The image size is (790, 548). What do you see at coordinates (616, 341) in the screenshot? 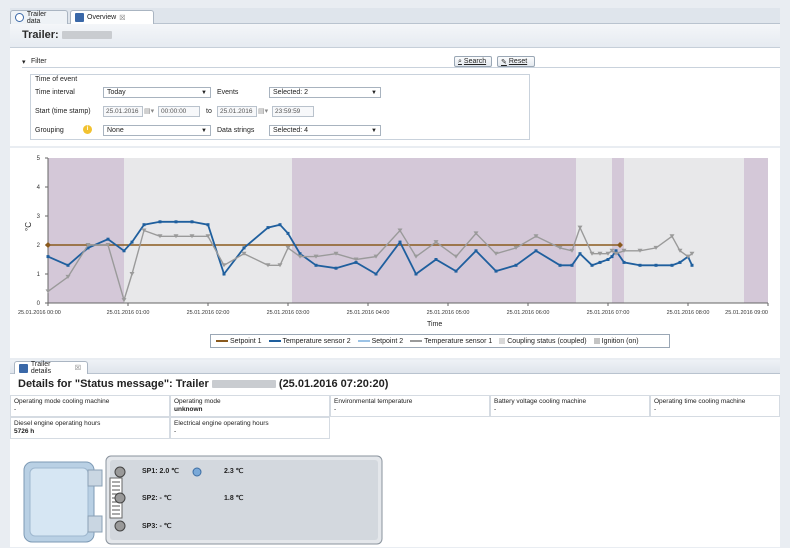
I see `legend-ignition: Ignition (on)` at bounding box center [616, 341].